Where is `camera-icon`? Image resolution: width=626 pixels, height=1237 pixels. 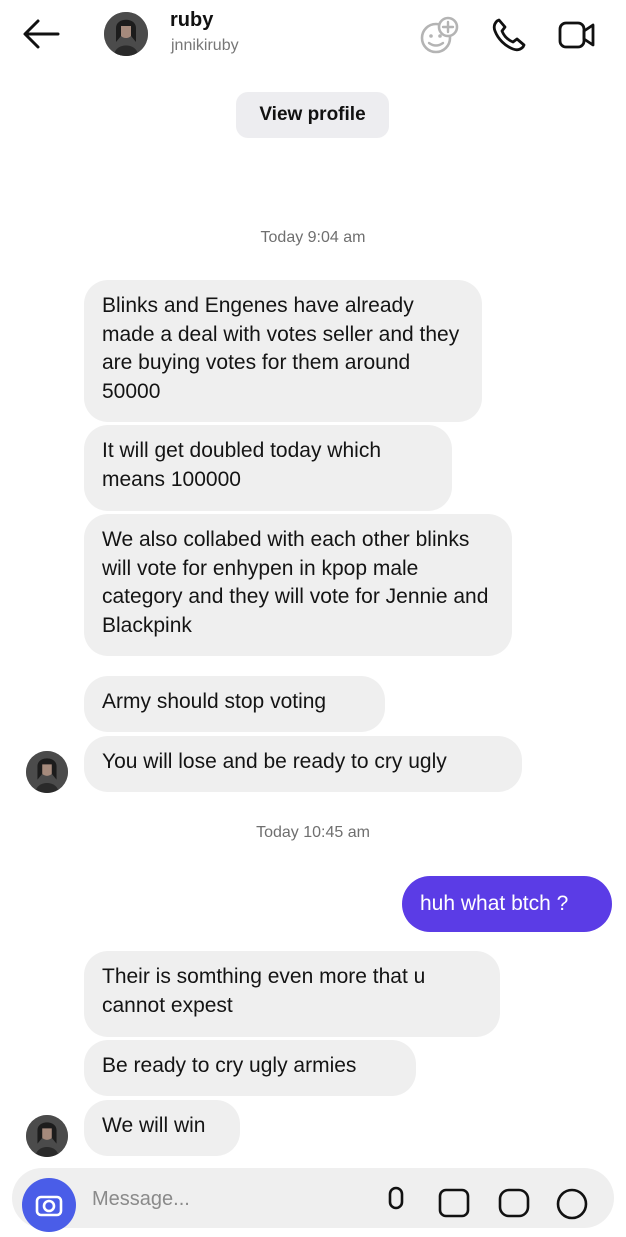 camera-icon is located at coordinates (49, 1206).